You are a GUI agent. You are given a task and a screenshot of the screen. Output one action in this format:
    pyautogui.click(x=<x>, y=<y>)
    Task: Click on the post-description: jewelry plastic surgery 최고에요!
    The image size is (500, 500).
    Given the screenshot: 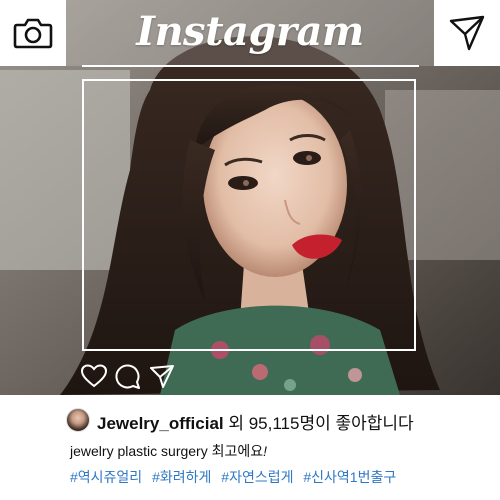 What is the action you would take?
    pyautogui.click(x=168, y=451)
    